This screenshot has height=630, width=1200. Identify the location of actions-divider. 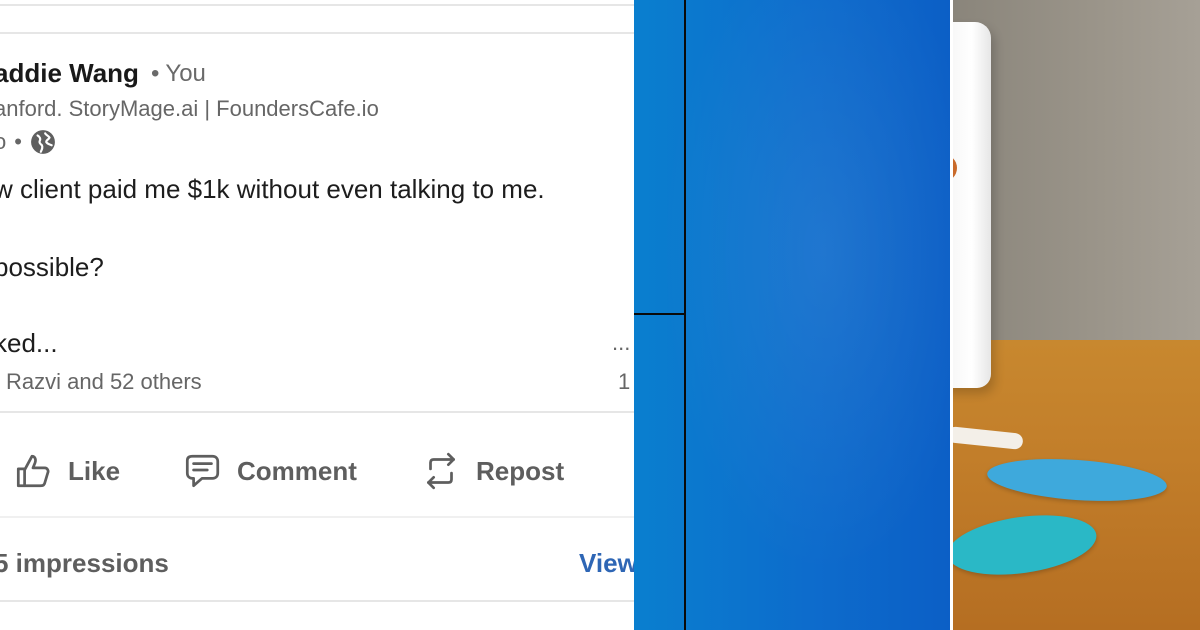
(317, 412).